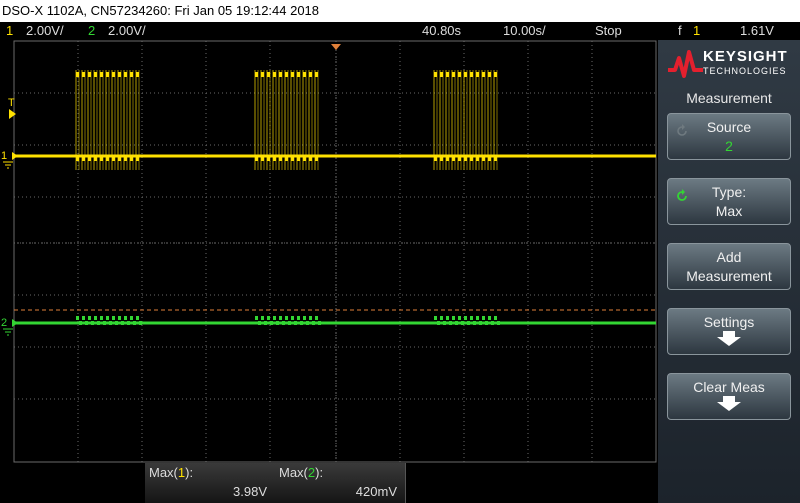 The image size is (800, 503). What do you see at coordinates (210, 483) in the screenshot?
I see `measurement-1: Max(1): 3.98V` at bounding box center [210, 483].